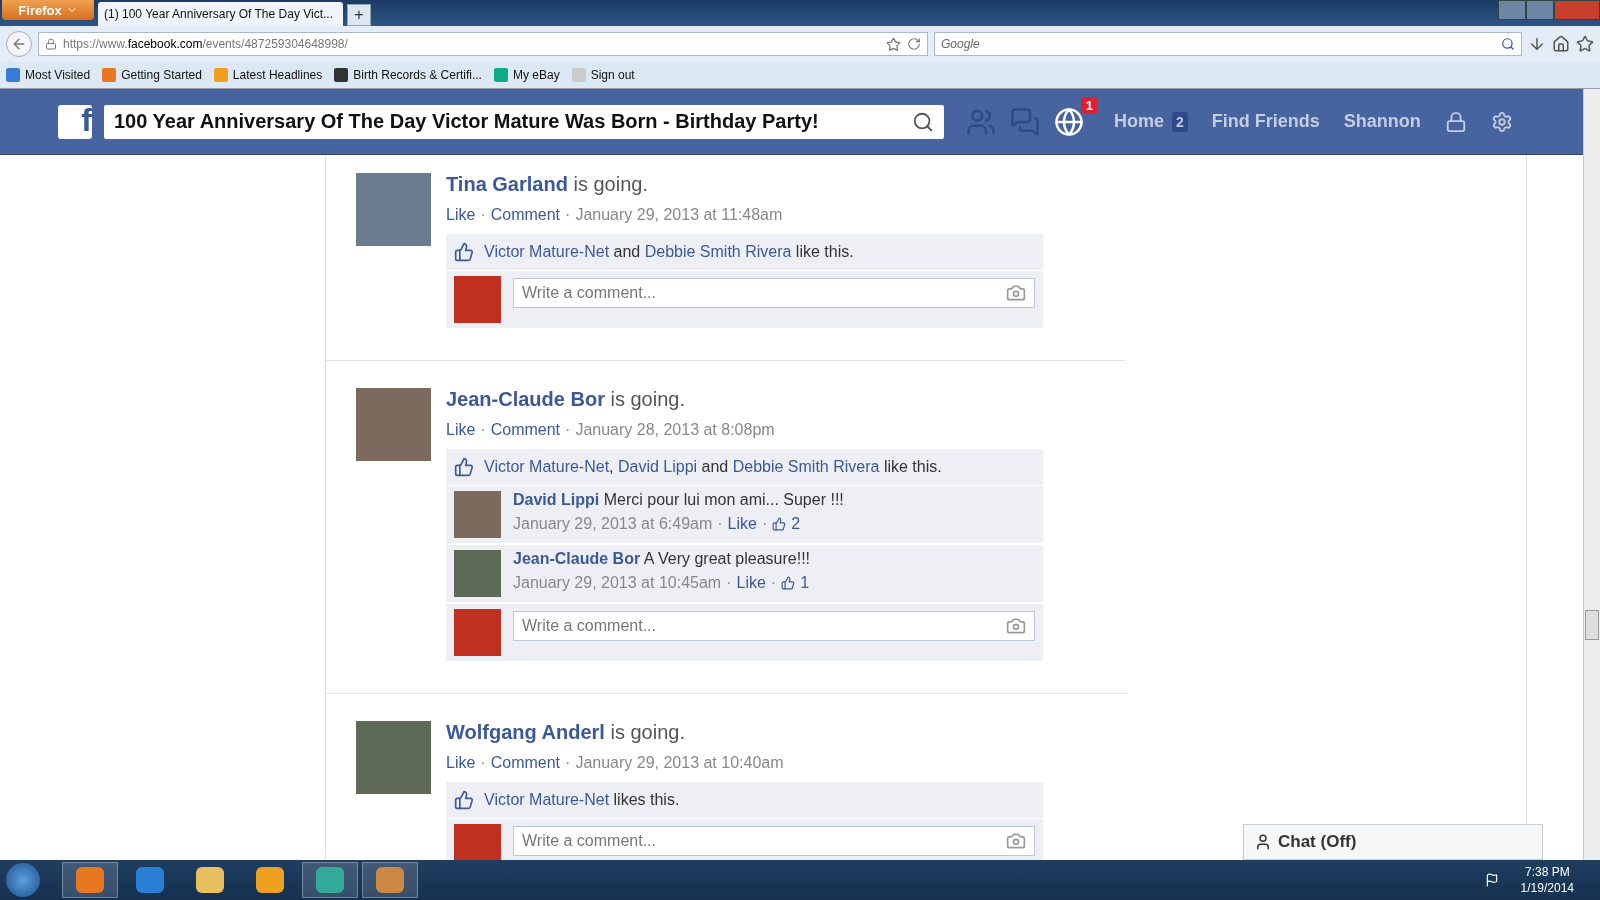 The width and height of the screenshot is (1600, 900). I want to click on comment-text: David Lippi Merci pour lui mon ami... Super !!!, so click(678, 500).